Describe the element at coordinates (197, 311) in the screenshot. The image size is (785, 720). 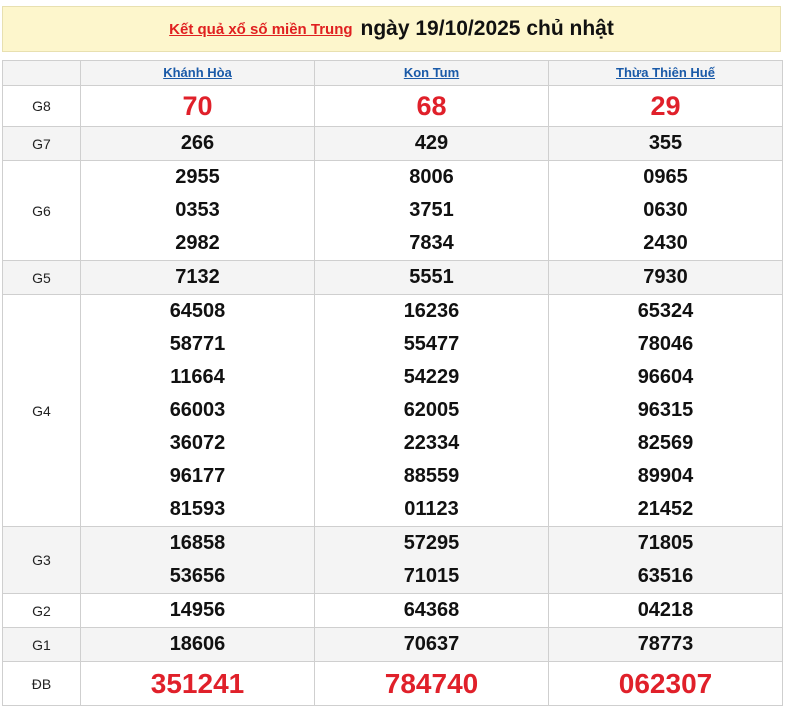
I see `prize-number: 64508` at that location.